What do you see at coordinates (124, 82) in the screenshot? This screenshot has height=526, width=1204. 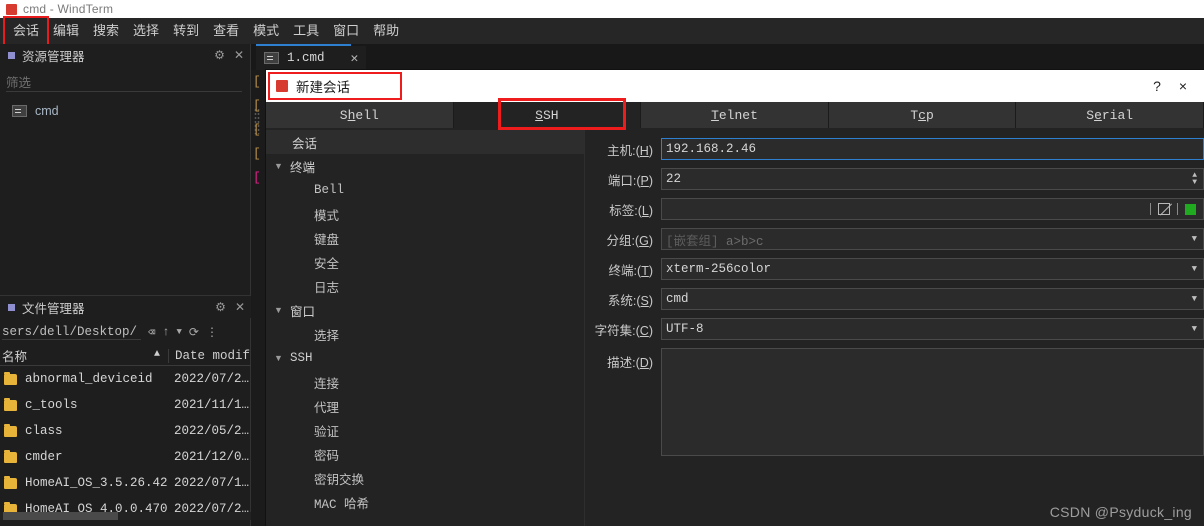 I see `explorer-filter-input: 筛选` at bounding box center [124, 82].